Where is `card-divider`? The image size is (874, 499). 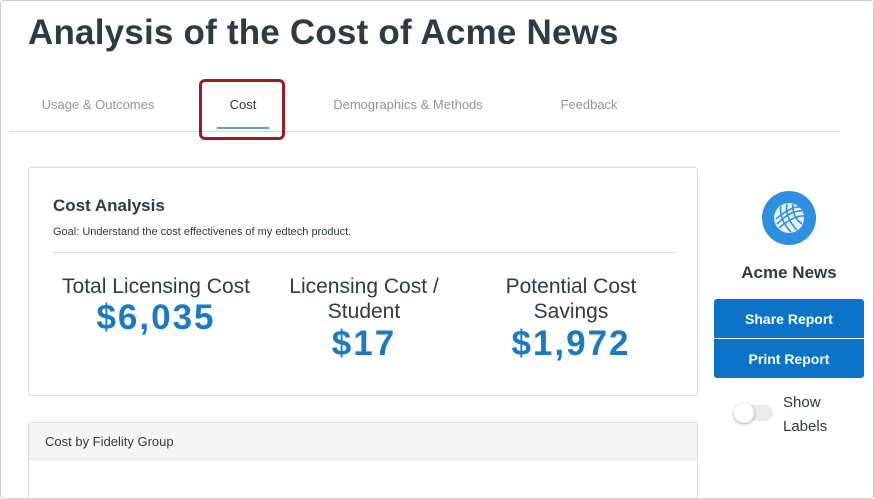
card-divider is located at coordinates (363, 252).